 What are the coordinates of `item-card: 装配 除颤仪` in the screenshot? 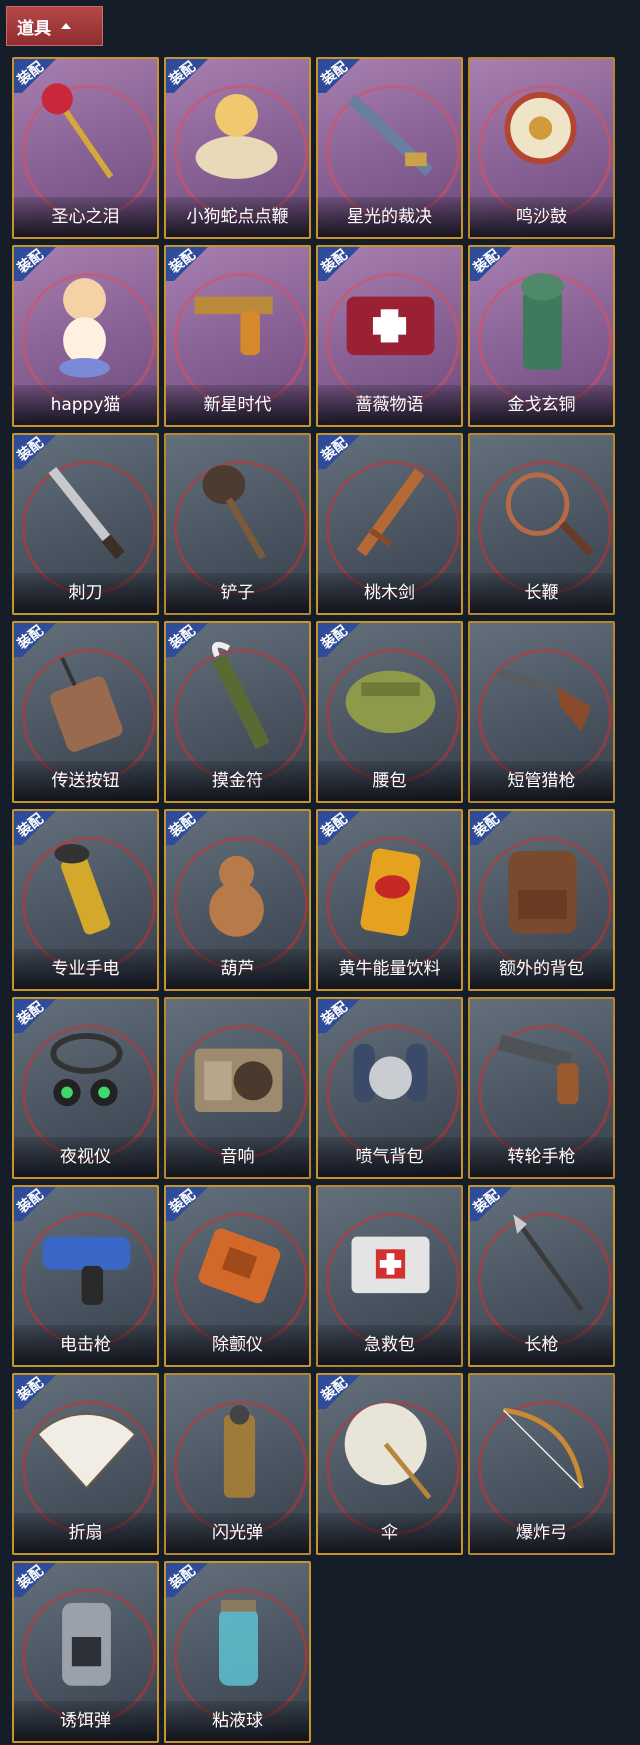 It's located at (237, 1276).